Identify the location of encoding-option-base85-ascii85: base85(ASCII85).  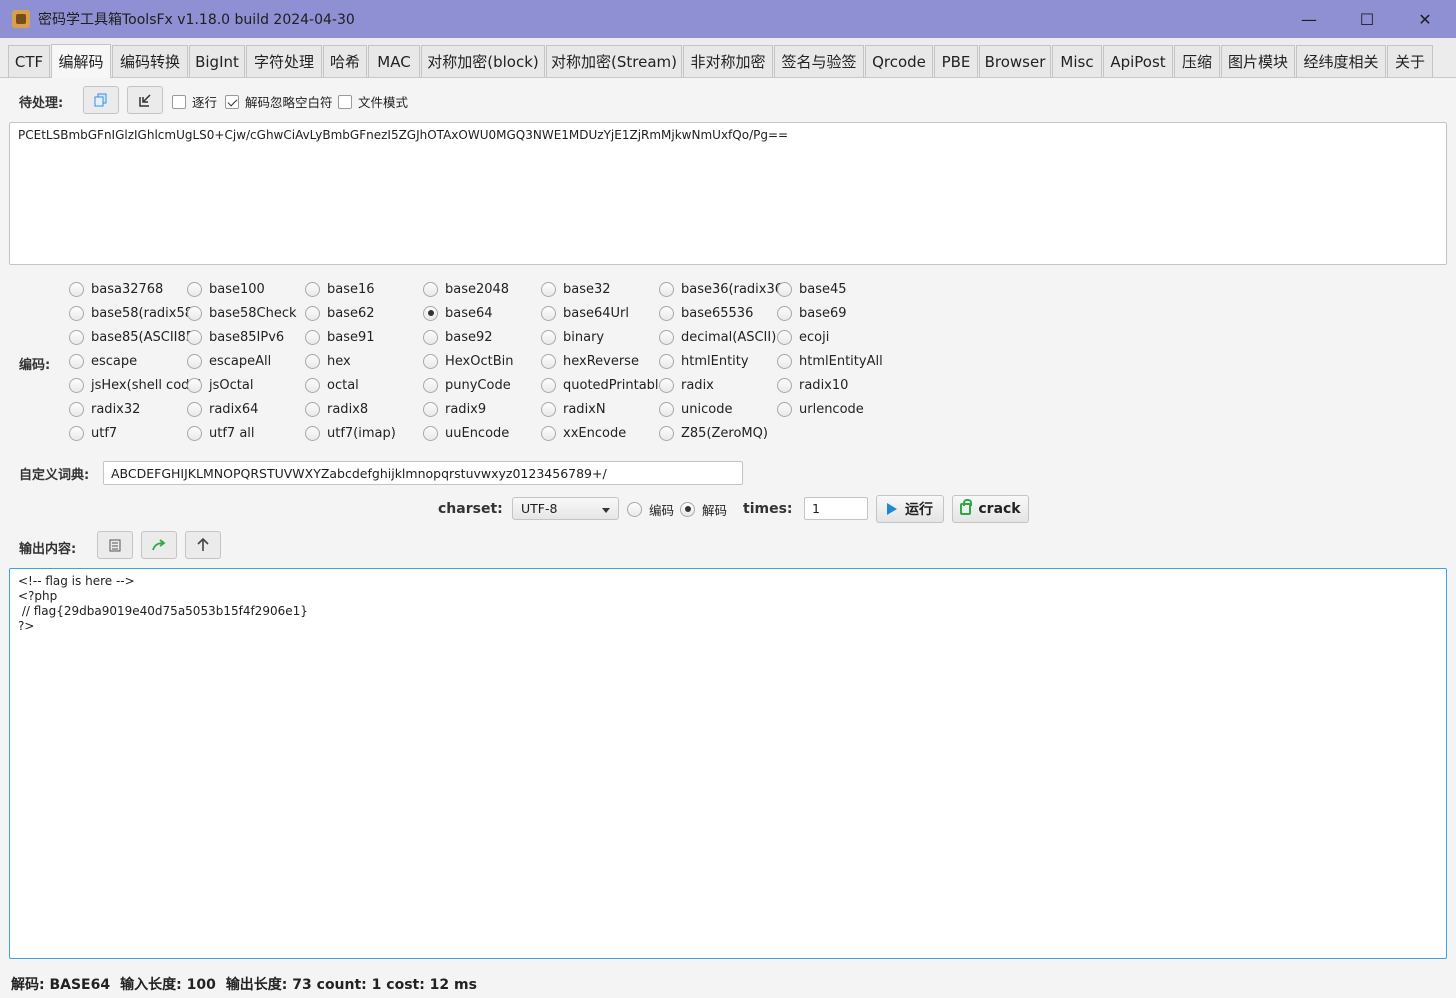
(134, 337).